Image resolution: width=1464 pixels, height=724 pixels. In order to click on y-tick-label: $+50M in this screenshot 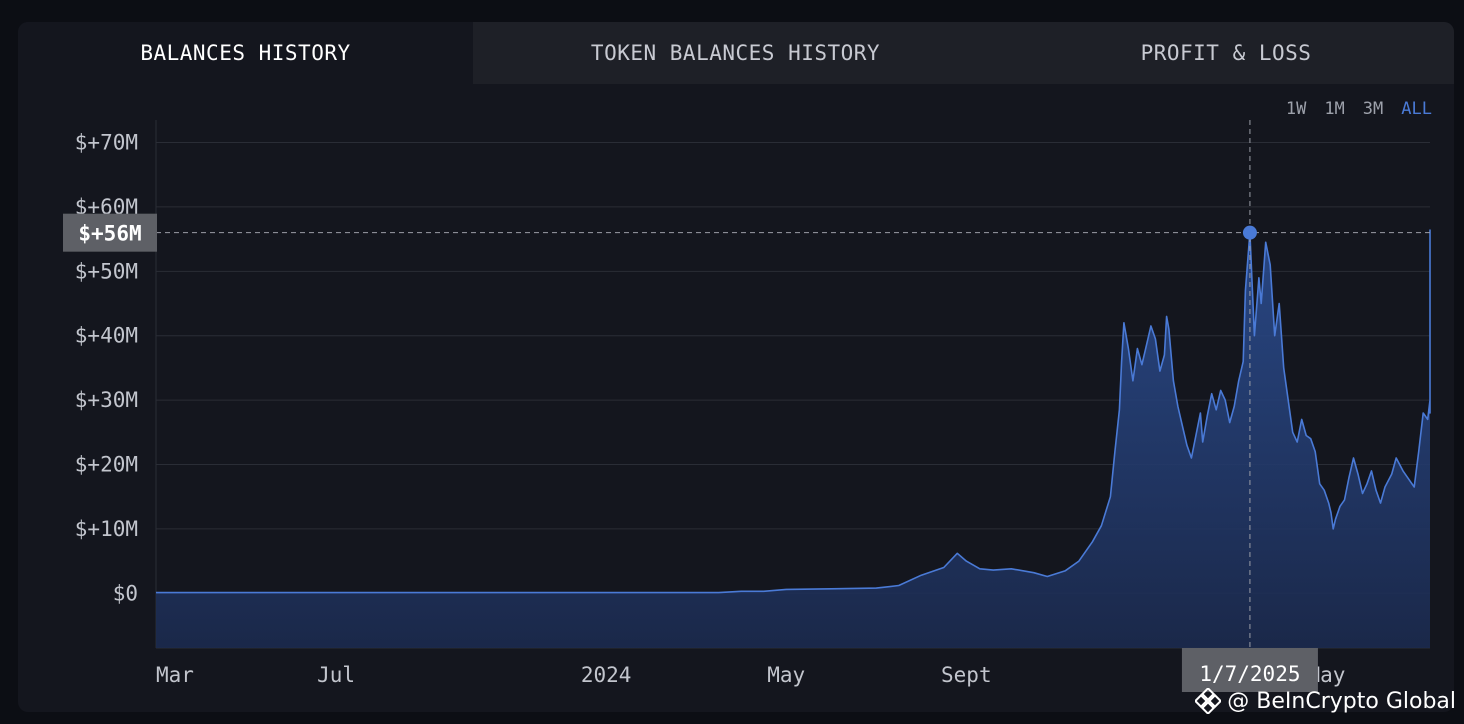, I will do `click(106, 271)`.